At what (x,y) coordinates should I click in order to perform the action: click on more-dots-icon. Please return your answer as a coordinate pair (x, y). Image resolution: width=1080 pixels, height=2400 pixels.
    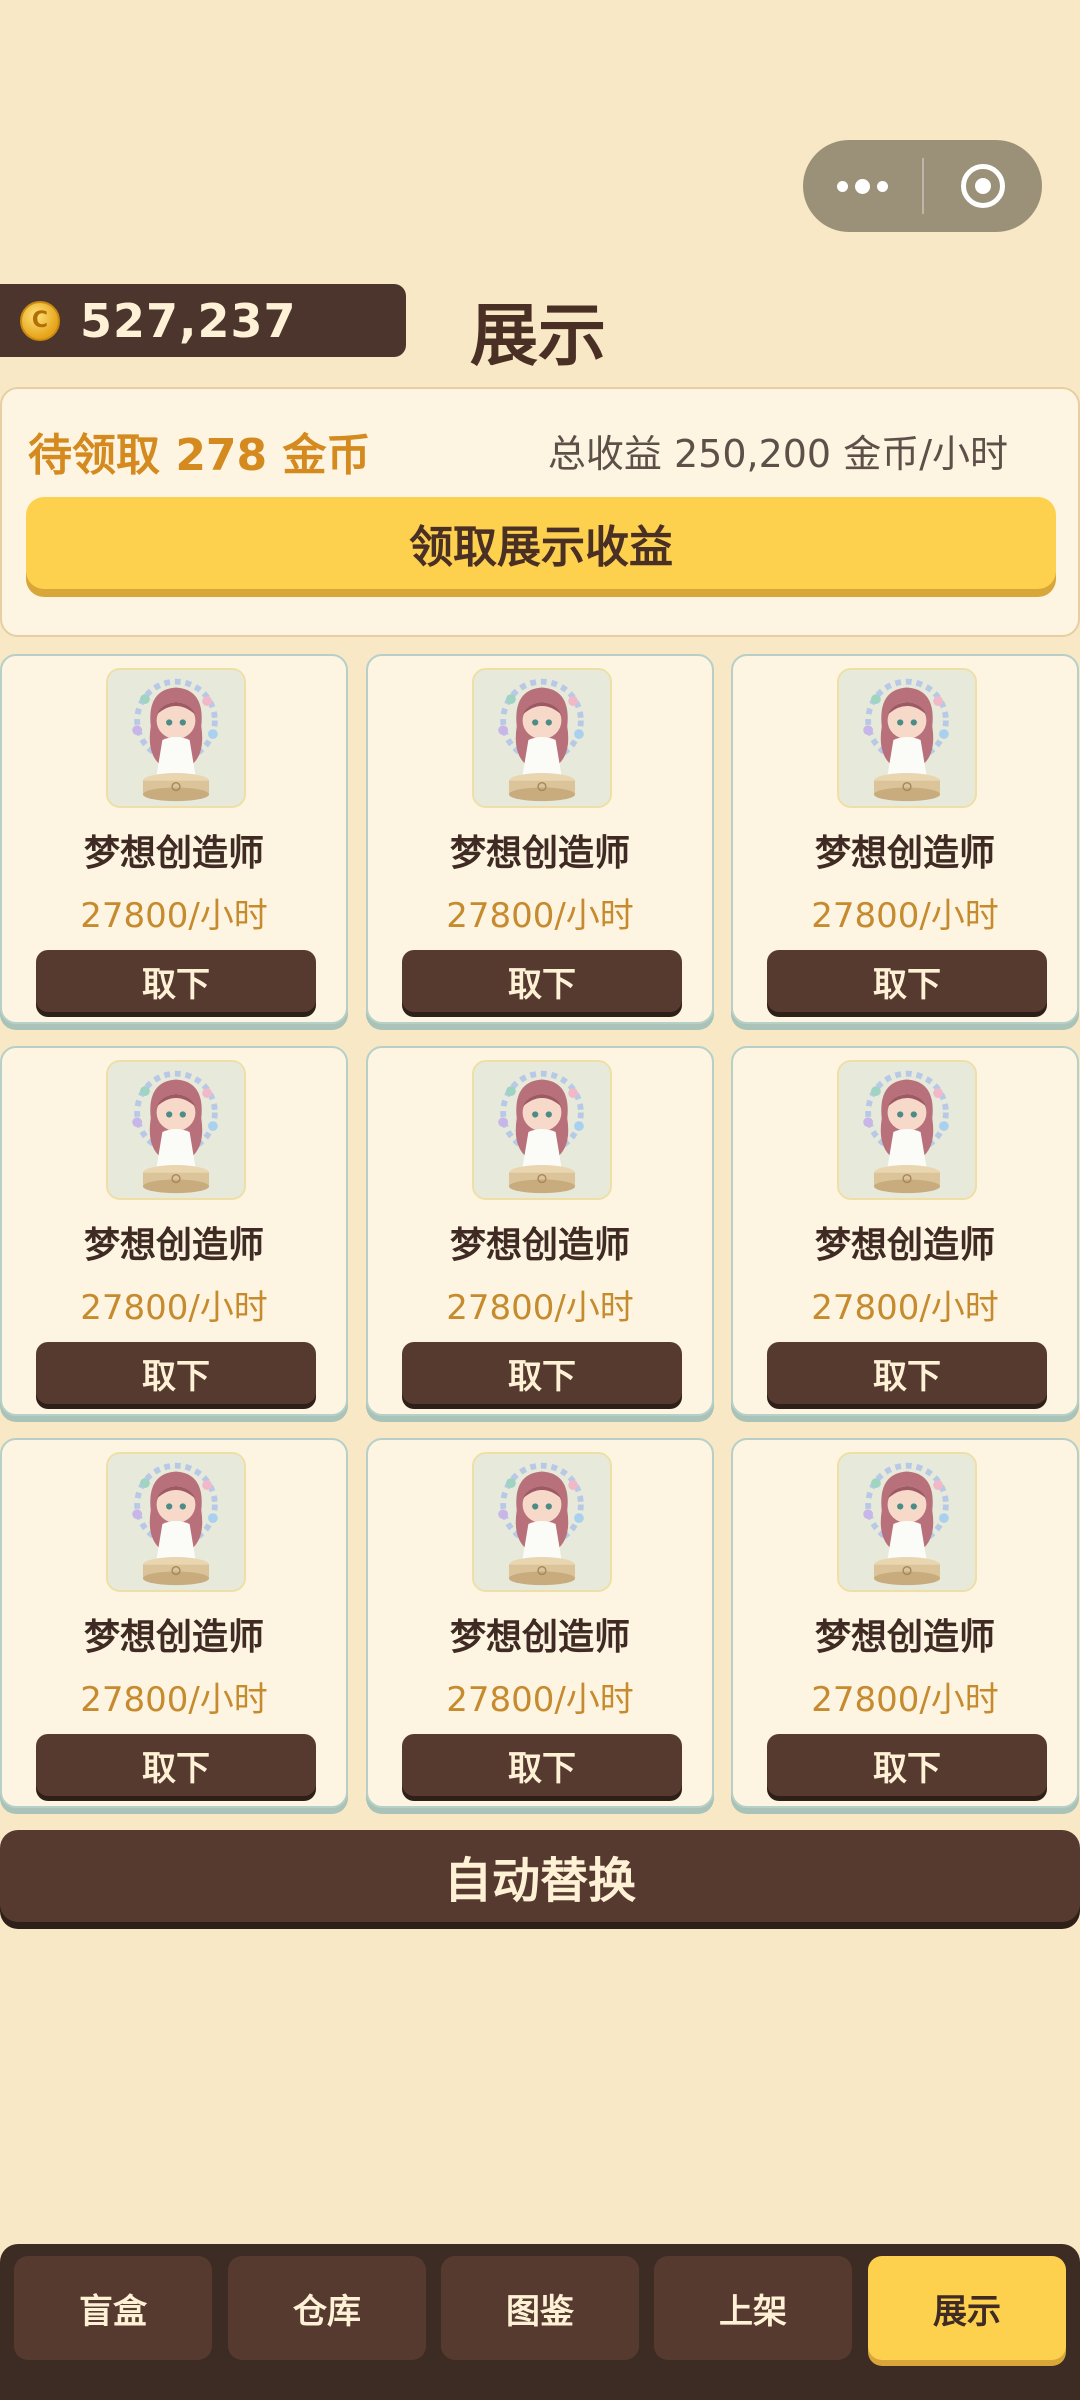
    Looking at the image, I should click on (862, 186).